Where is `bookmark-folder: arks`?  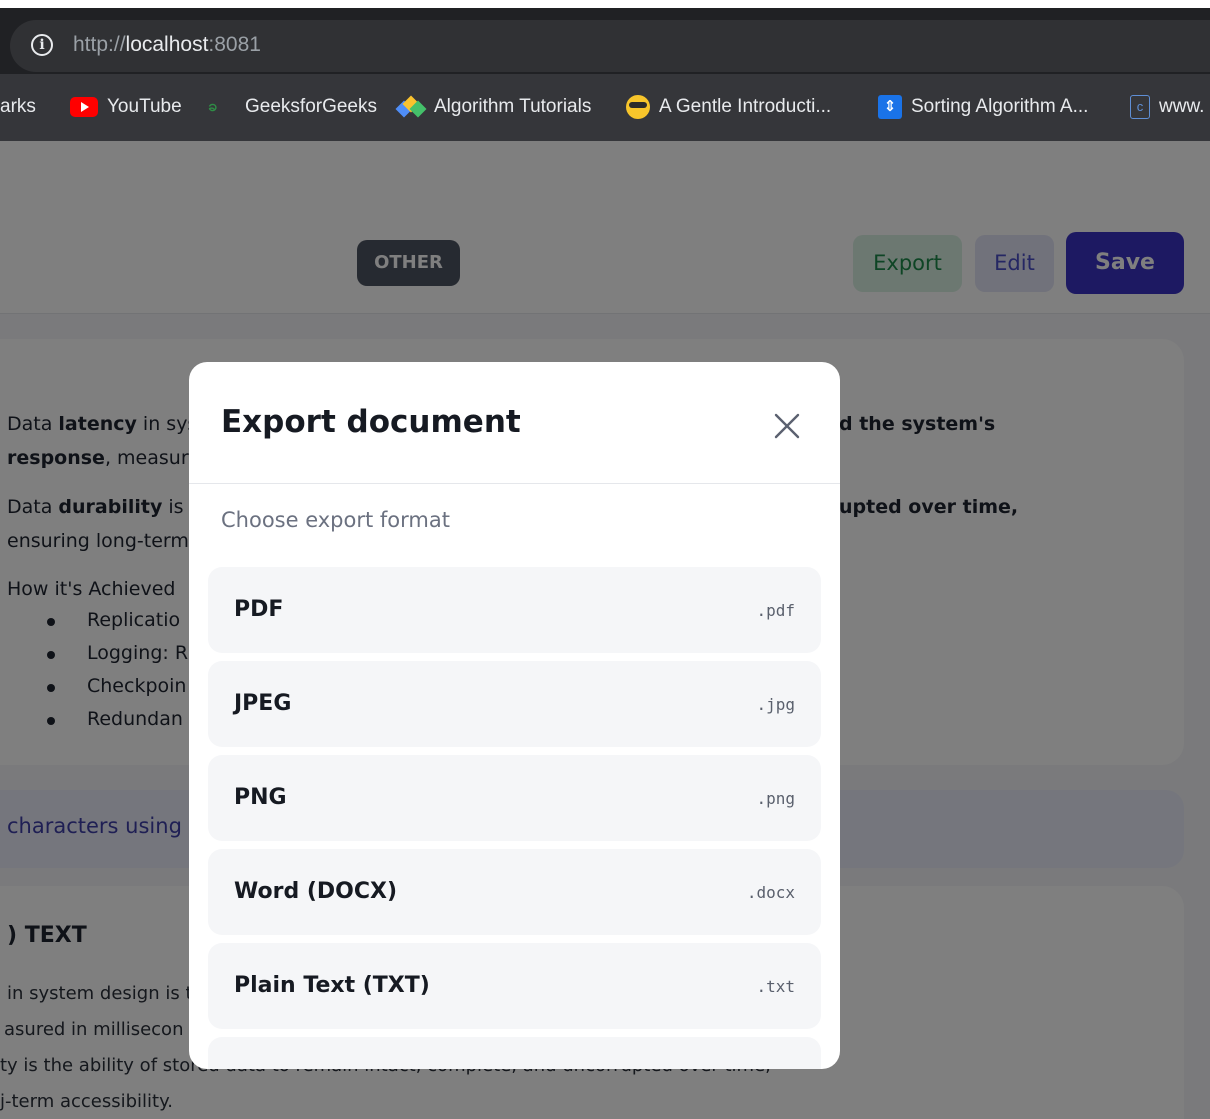 bookmark-folder: arks is located at coordinates (18, 107).